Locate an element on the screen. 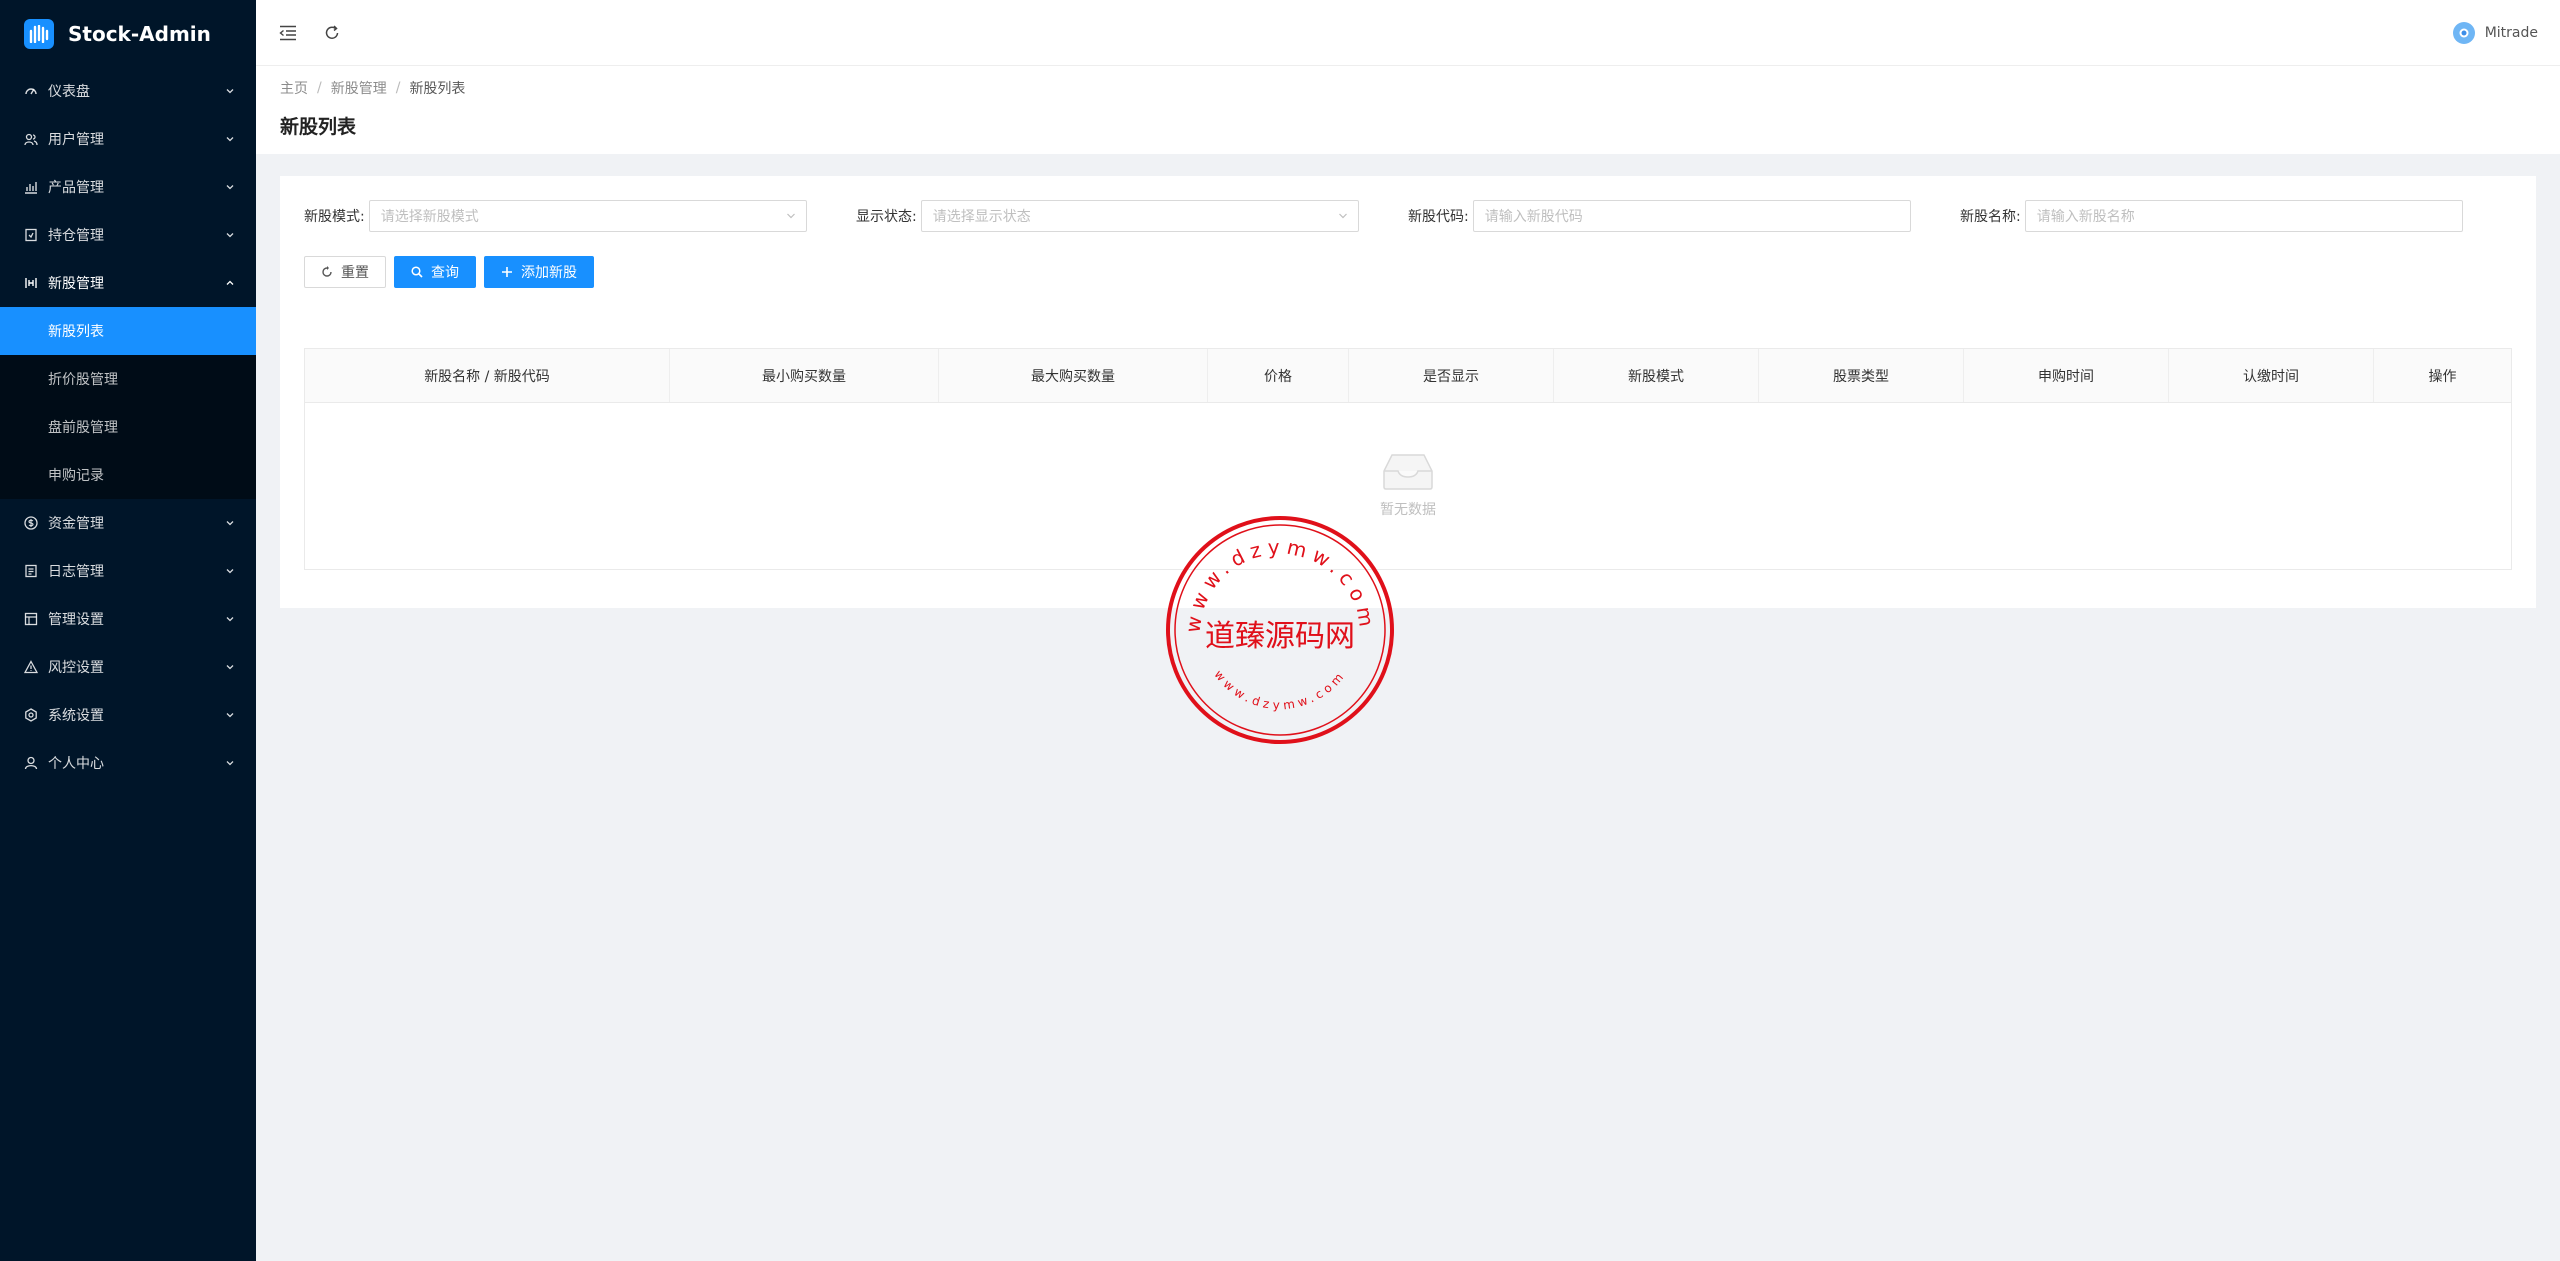  menu-fold-icon is located at coordinates (288, 33).